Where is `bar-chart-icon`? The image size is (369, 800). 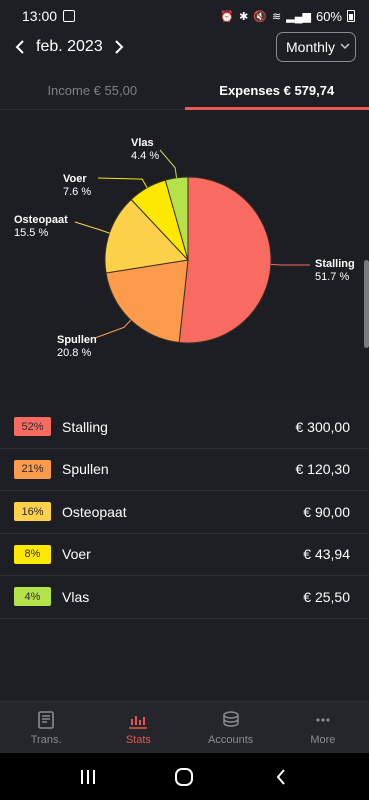 bar-chart-icon is located at coordinates (138, 722).